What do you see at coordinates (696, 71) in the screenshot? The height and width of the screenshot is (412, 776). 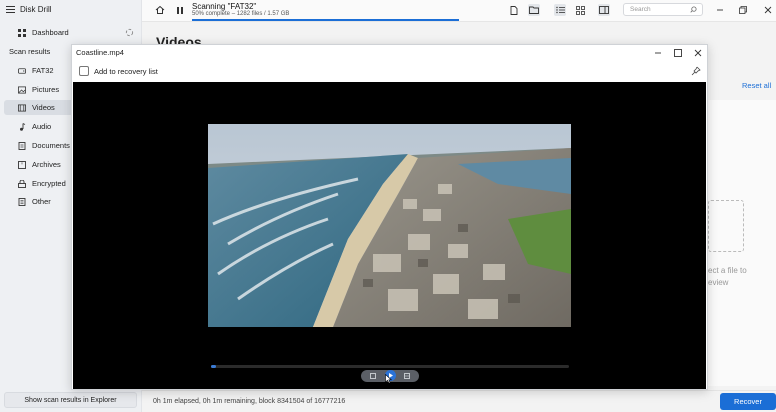 I see `pin-icon` at bounding box center [696, 71].